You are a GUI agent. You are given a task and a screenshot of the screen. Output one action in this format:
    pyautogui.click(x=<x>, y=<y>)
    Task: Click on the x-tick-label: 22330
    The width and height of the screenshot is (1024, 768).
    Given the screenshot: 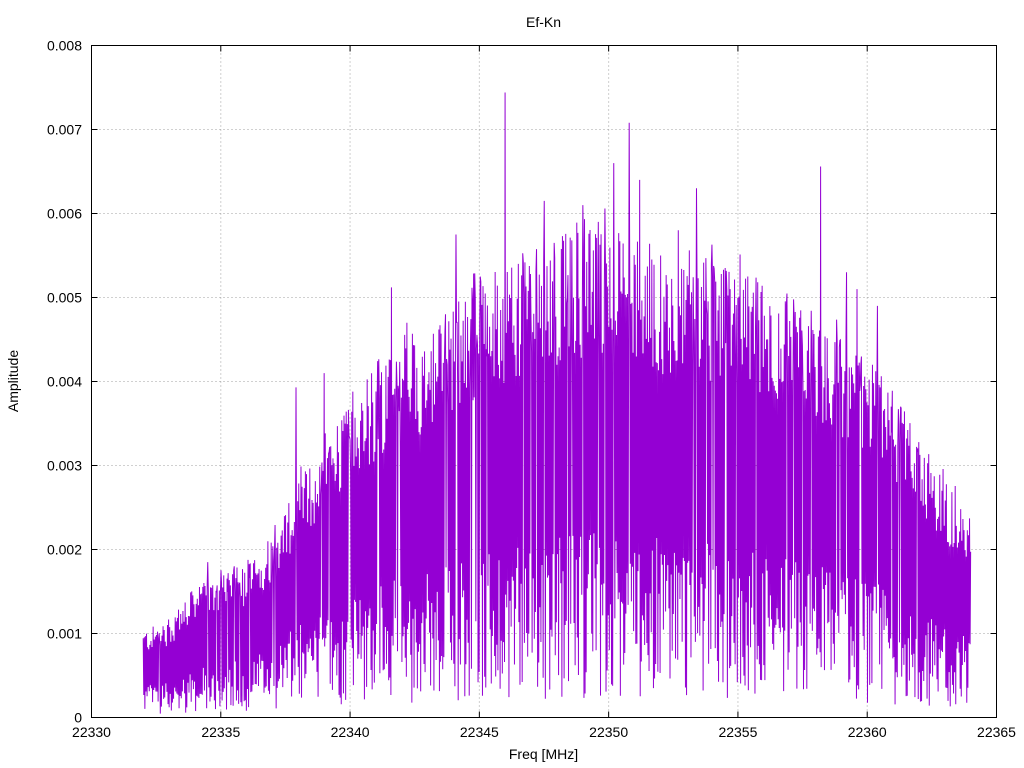 What is the action you would take?
    pyautogui.click(x=91, y=732)
    